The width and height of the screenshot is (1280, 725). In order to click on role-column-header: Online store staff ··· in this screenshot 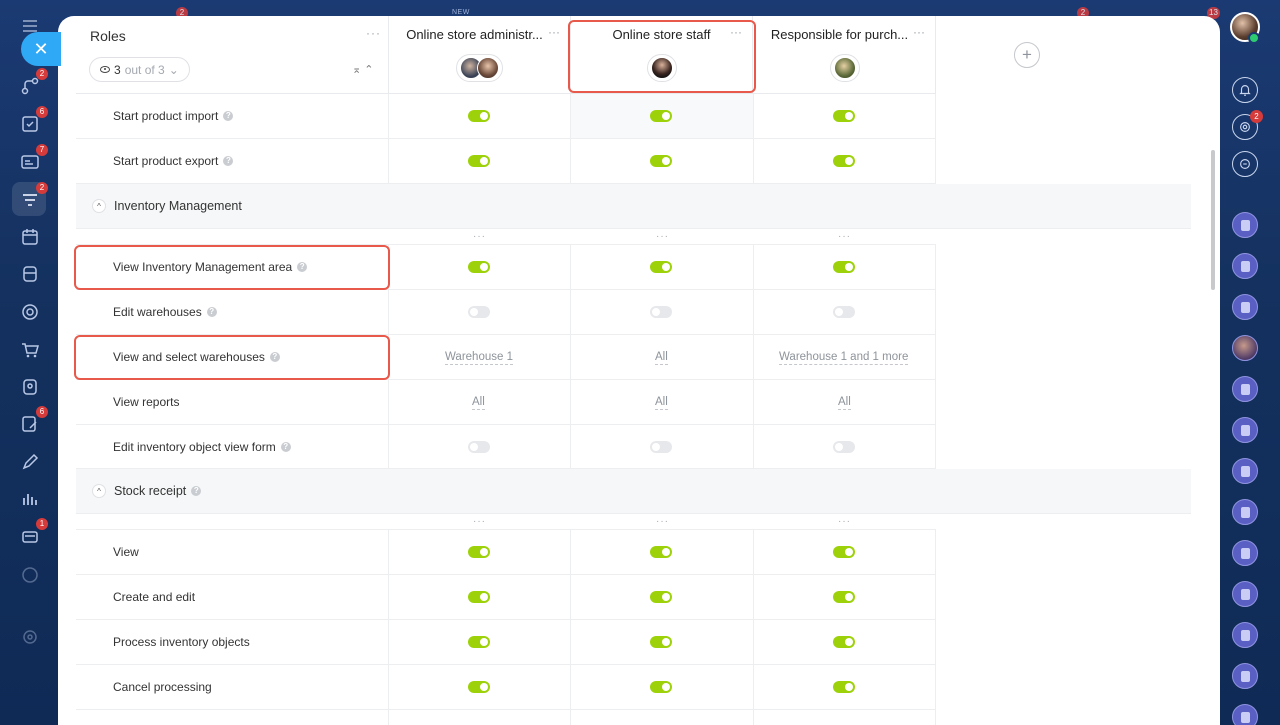, I will do `click(661, 55)`.